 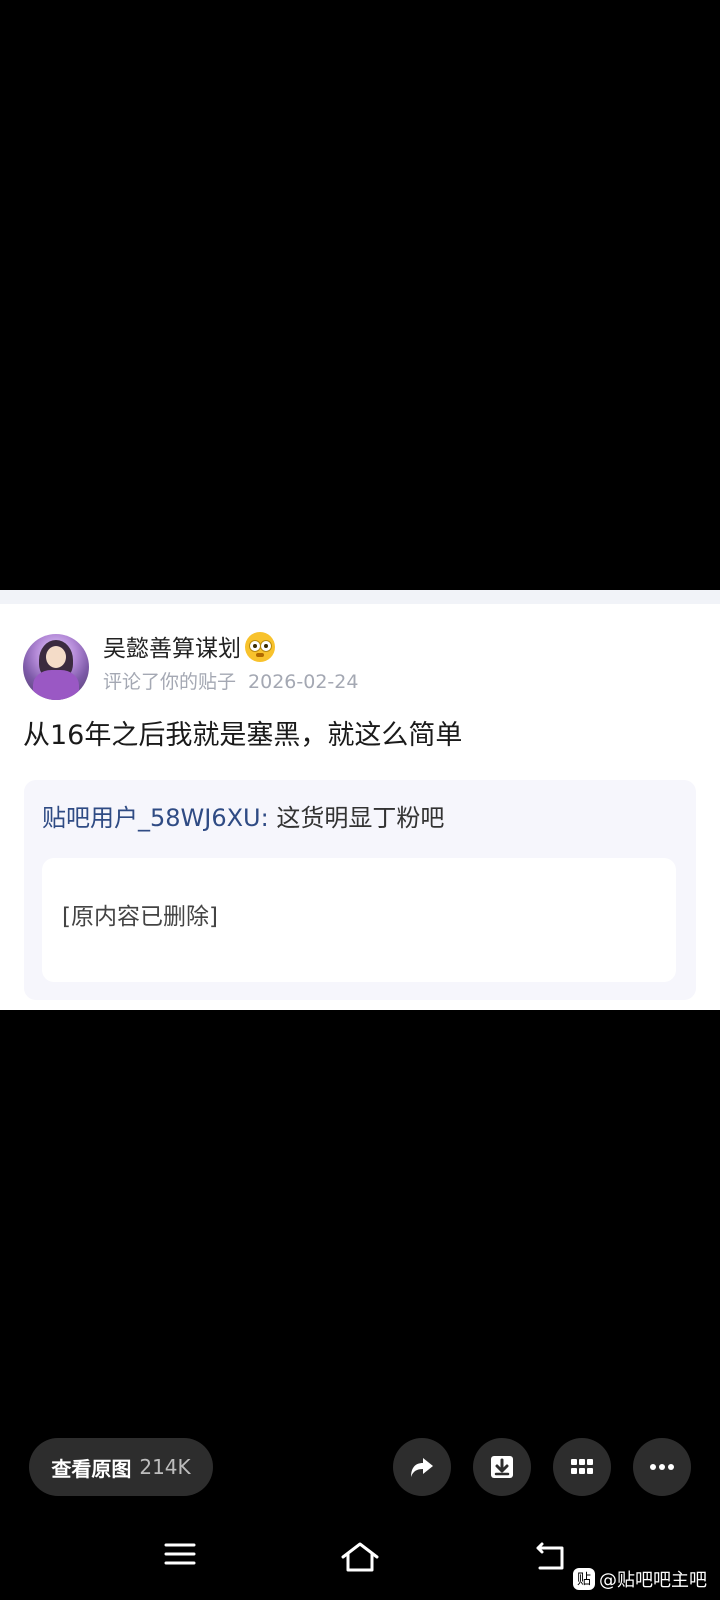 I want to click on nav-menu-button, so click(x=180, y=1556).